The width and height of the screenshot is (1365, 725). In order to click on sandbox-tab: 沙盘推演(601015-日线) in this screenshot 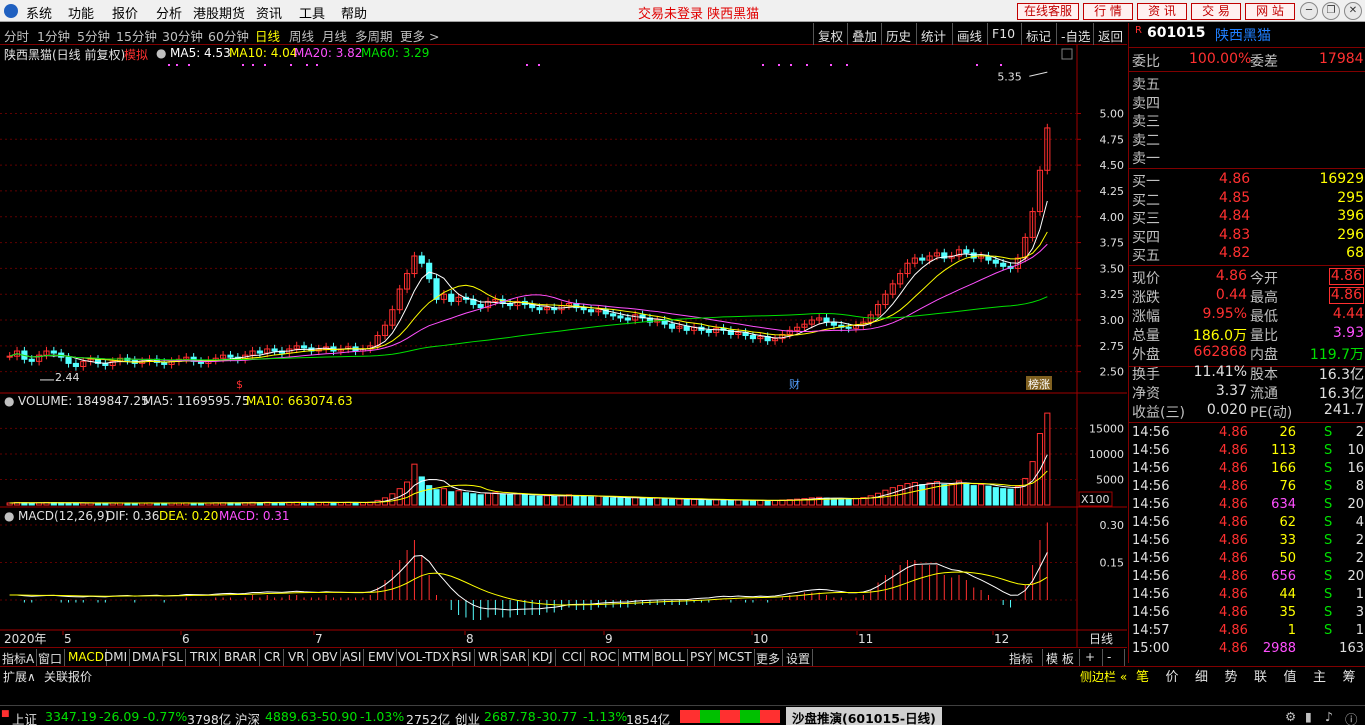, I will do `click(864, 716)`.